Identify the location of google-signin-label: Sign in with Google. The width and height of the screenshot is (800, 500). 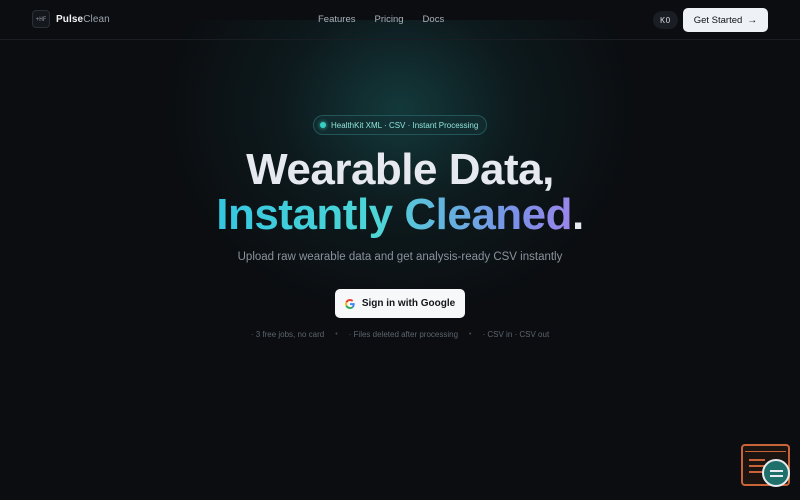
(408, 303).